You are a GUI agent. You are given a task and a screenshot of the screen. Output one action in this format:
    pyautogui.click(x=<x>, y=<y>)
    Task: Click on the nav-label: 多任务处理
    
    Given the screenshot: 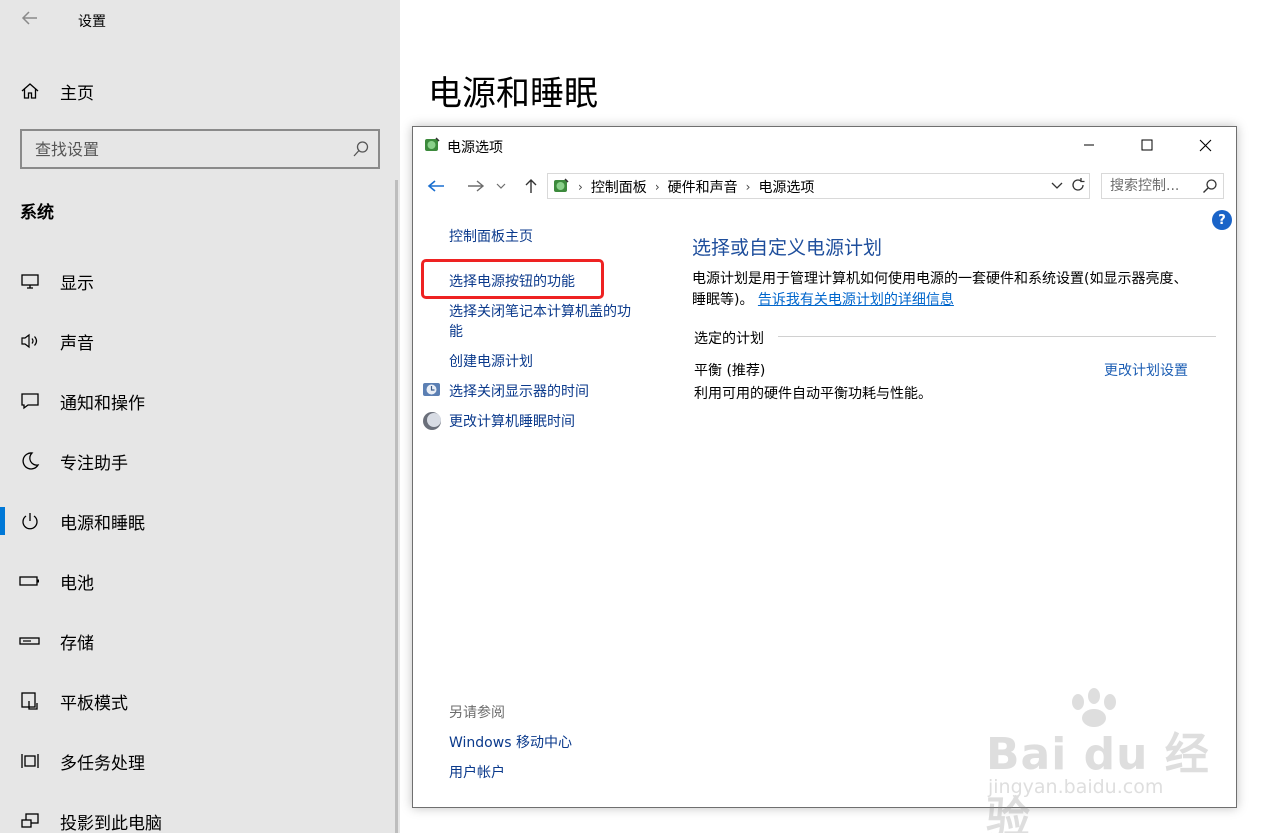 What is the action you would take?
    pyautogui.click(x=102, y=763)
    